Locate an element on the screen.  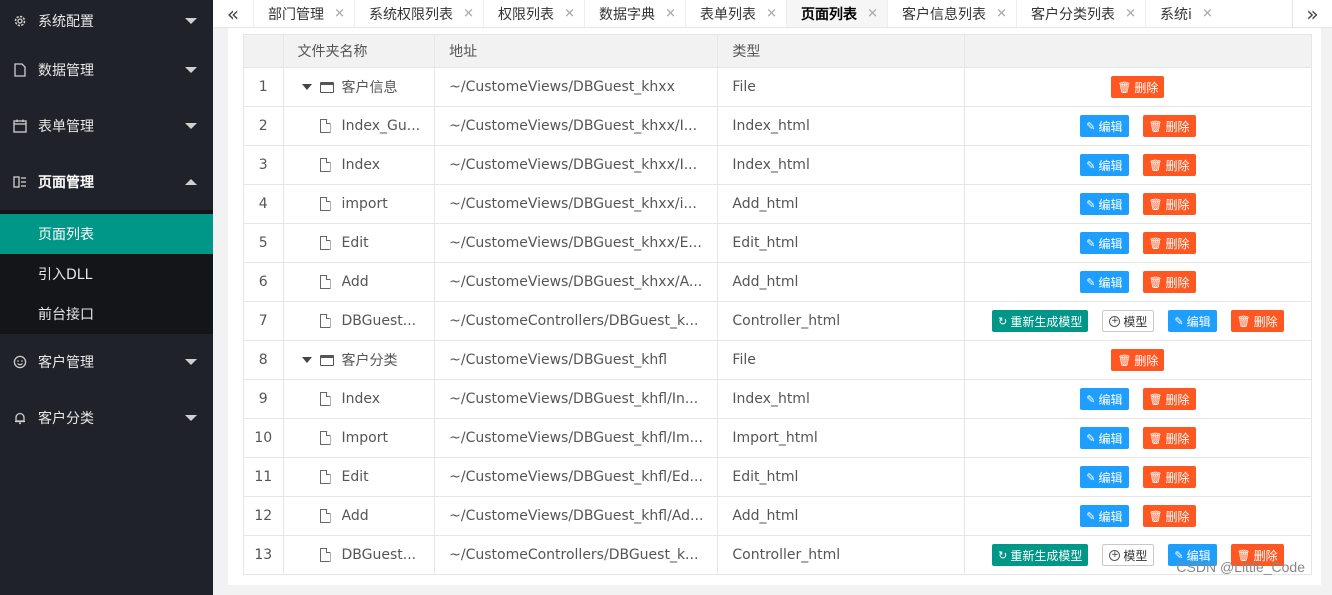
tab-item: 系统i ✕ is located at coordinates (1183, 13).